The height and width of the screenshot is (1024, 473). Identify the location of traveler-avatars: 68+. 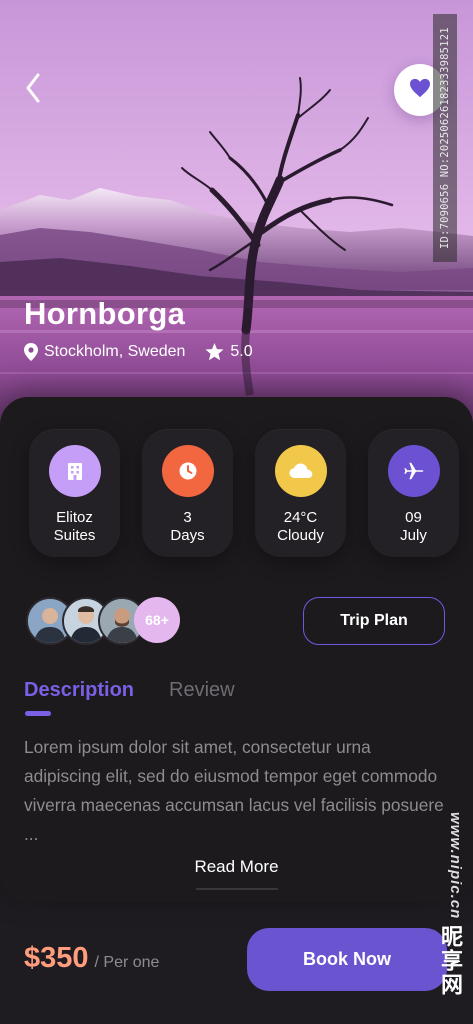
(111, 621).